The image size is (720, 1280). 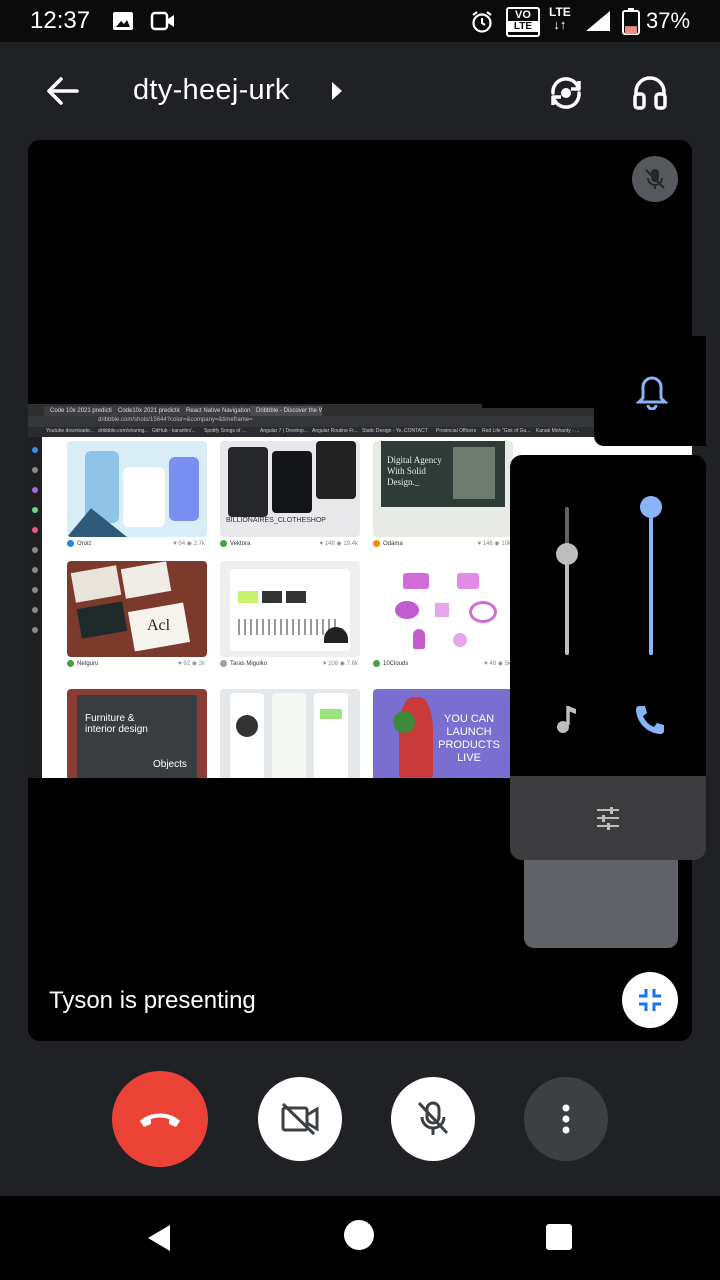 What do you see at coordinates (290, 489) in the screenshot?
I see `shot-thumbnail: BILLIONAIRES_CLOTHESHOP` at bounding box center [290, 489].